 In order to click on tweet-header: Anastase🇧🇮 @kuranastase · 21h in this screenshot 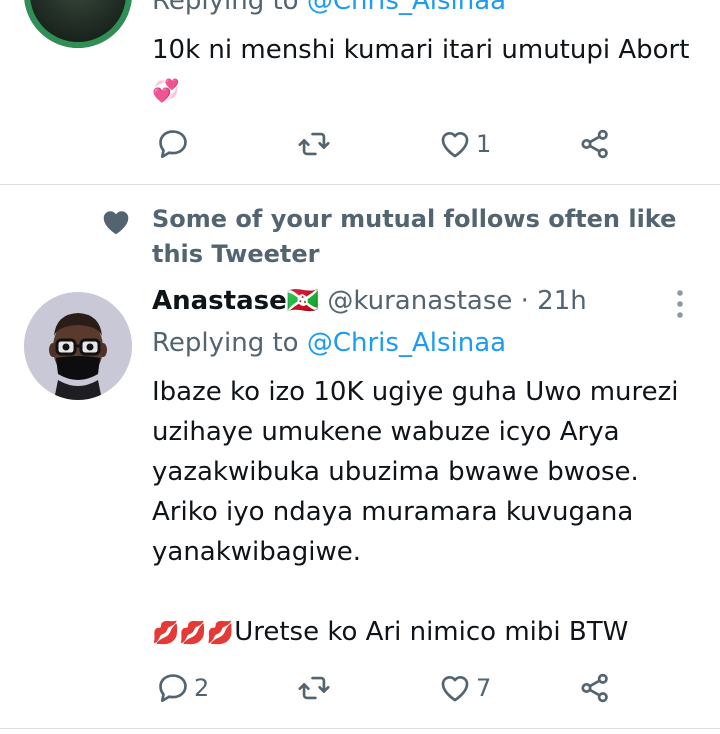, I will do `click(369, 301)`.